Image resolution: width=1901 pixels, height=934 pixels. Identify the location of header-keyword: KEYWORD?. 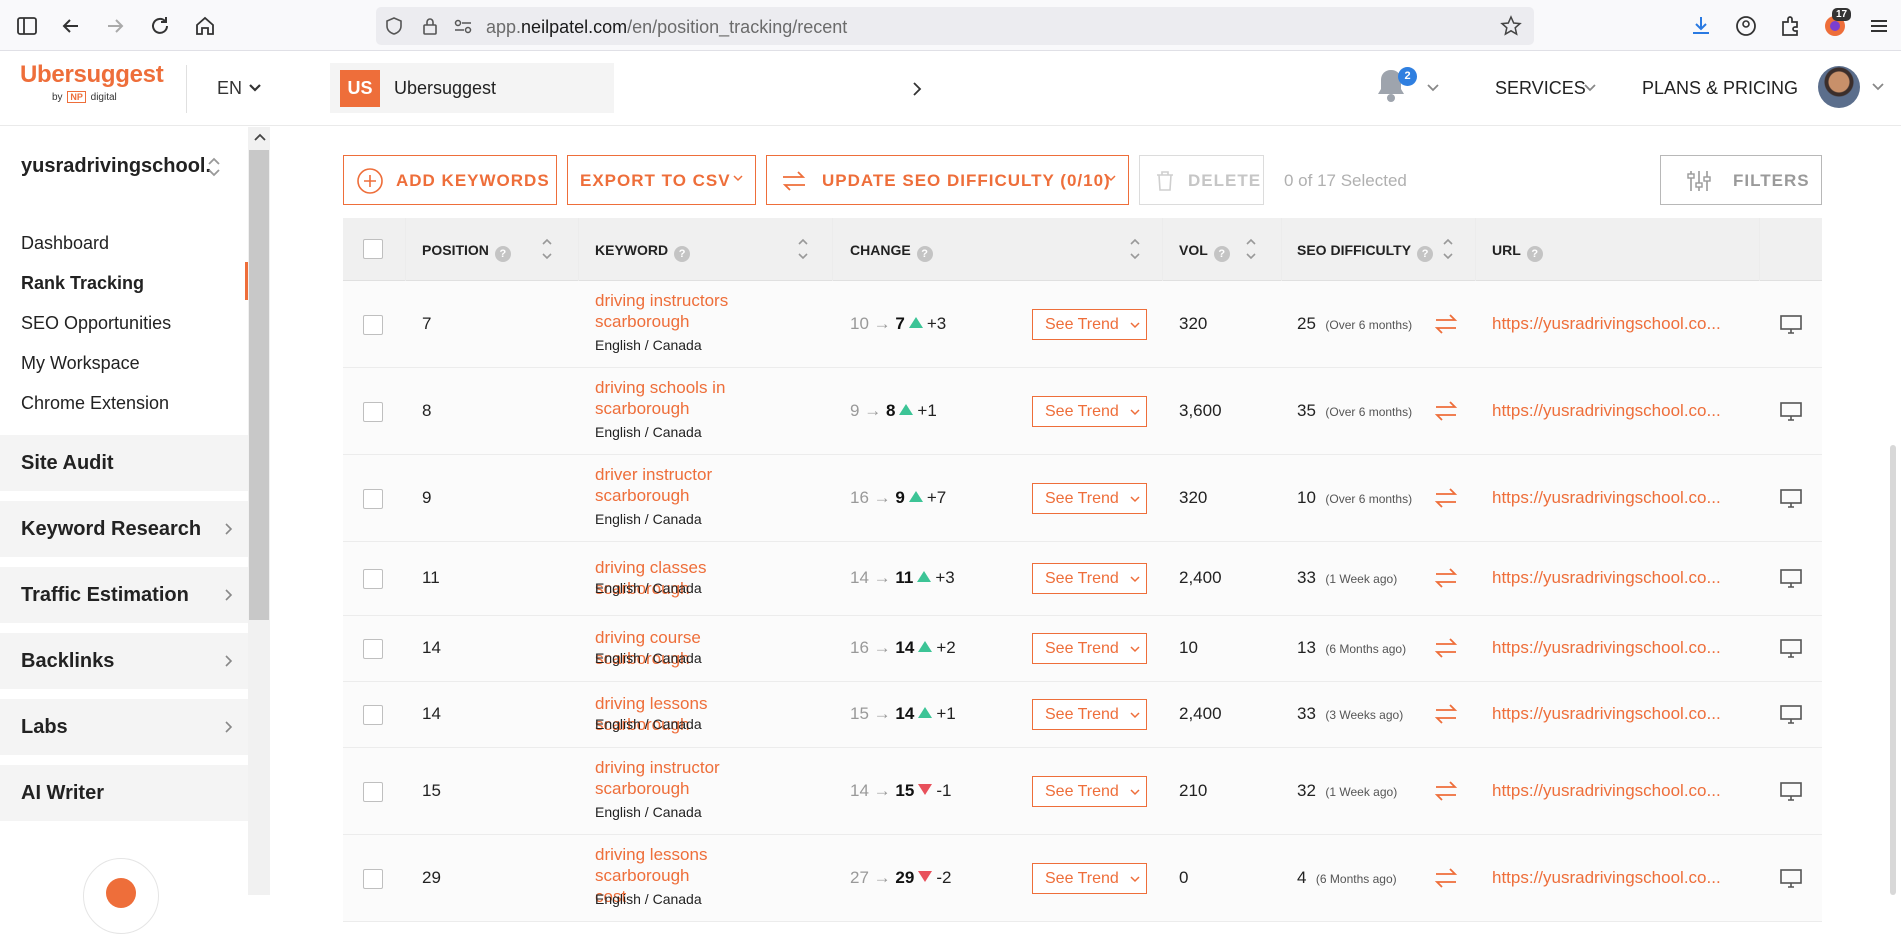
(643, 252).